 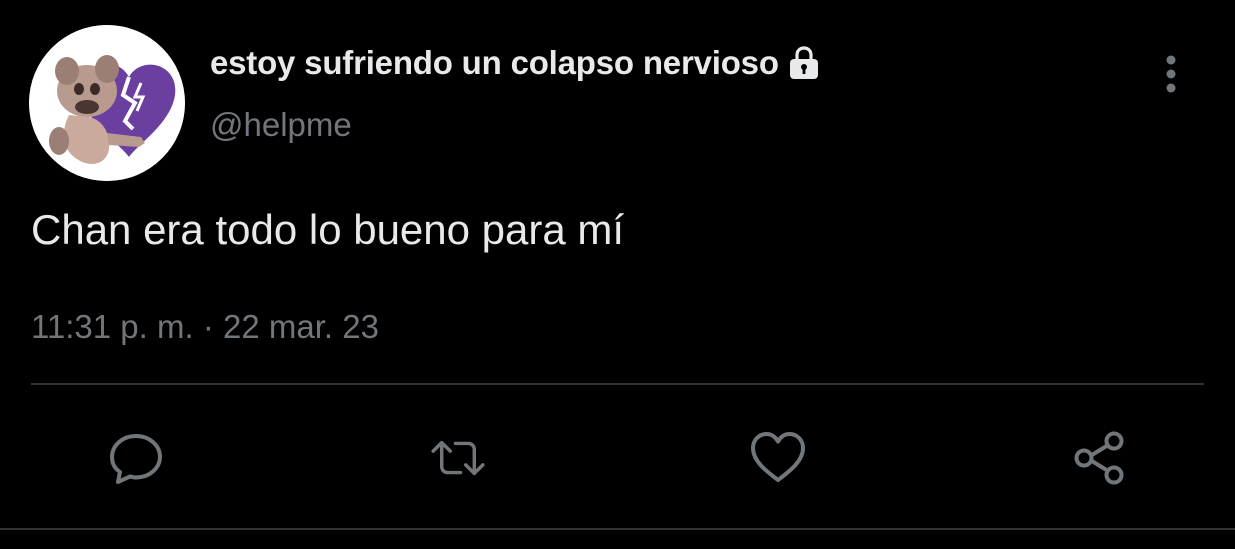 I want to click on retweet-arrows-icon, so click(x=458, y=458).